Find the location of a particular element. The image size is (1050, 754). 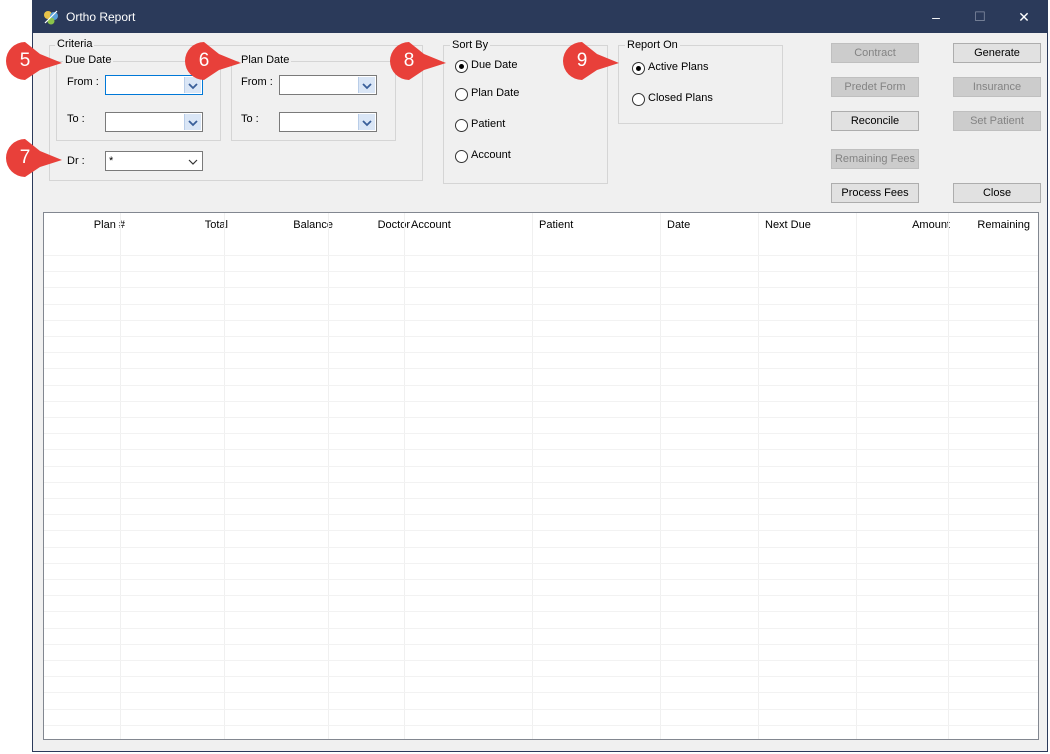

doctor-select: * is located at coordinates (154, 161).